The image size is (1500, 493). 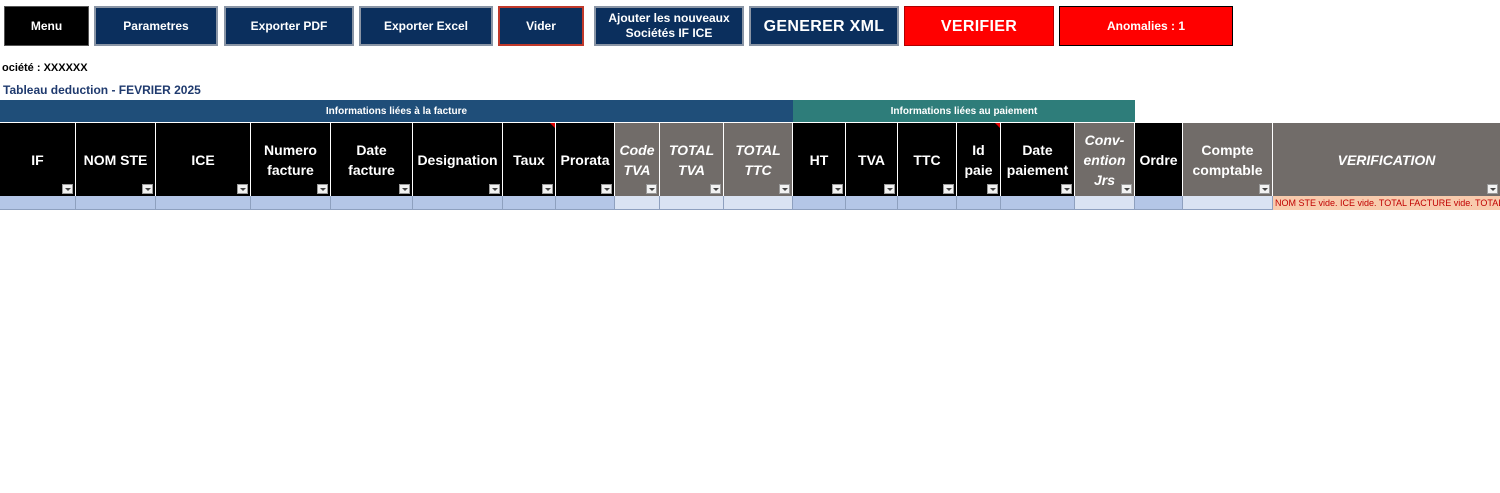 What do you see at coordinates (203, 203) in the screenshot?
I see `cell-ice` at bounding box center [203, 203].